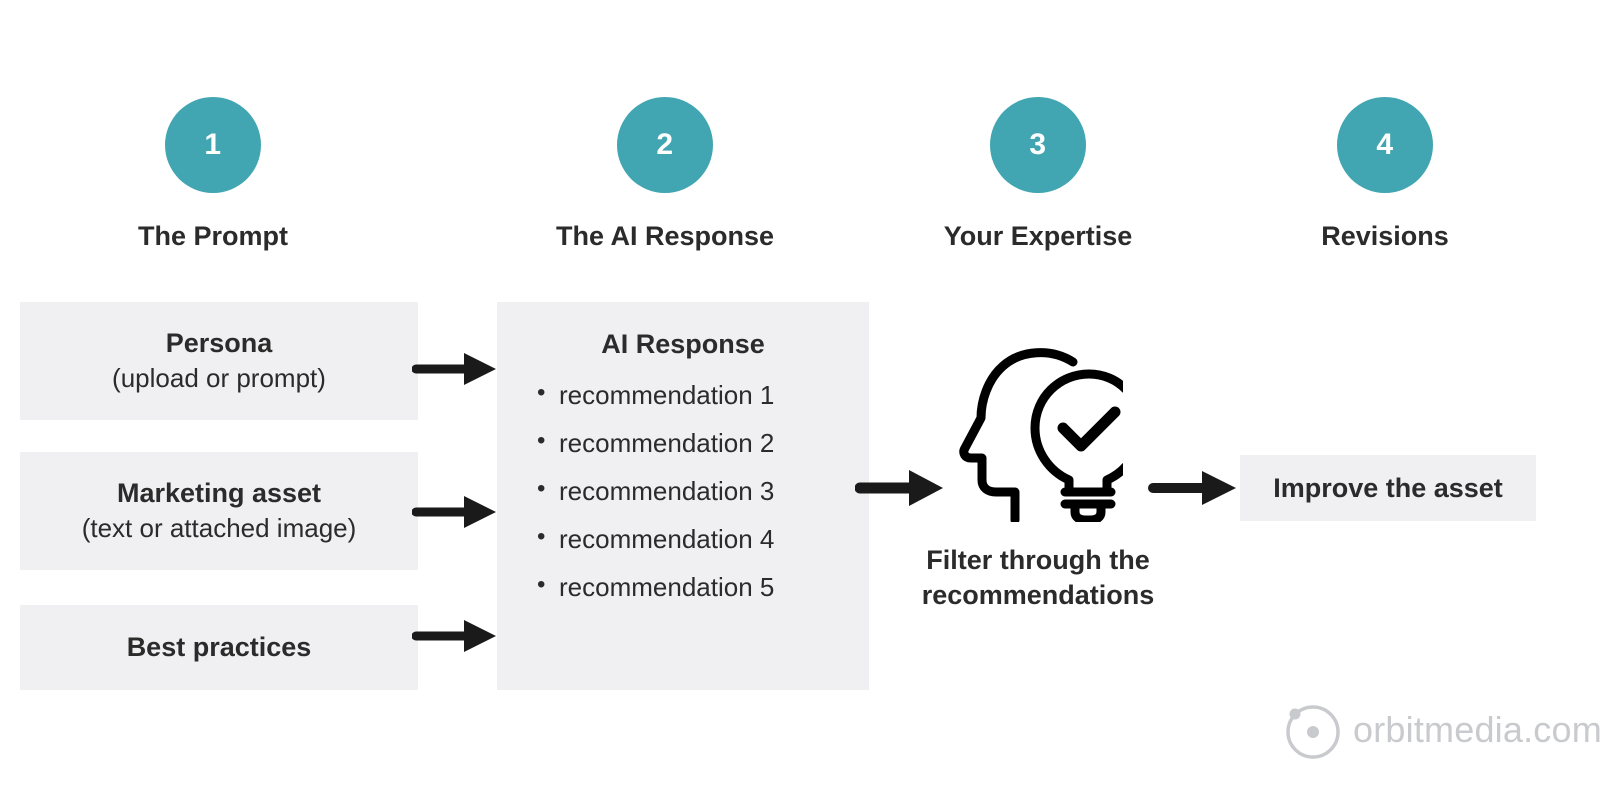  What do you see at coordinates (665, 236) in the screenshot?
I see `step-label-2: The AI Response` at bounding box center [665, 236].